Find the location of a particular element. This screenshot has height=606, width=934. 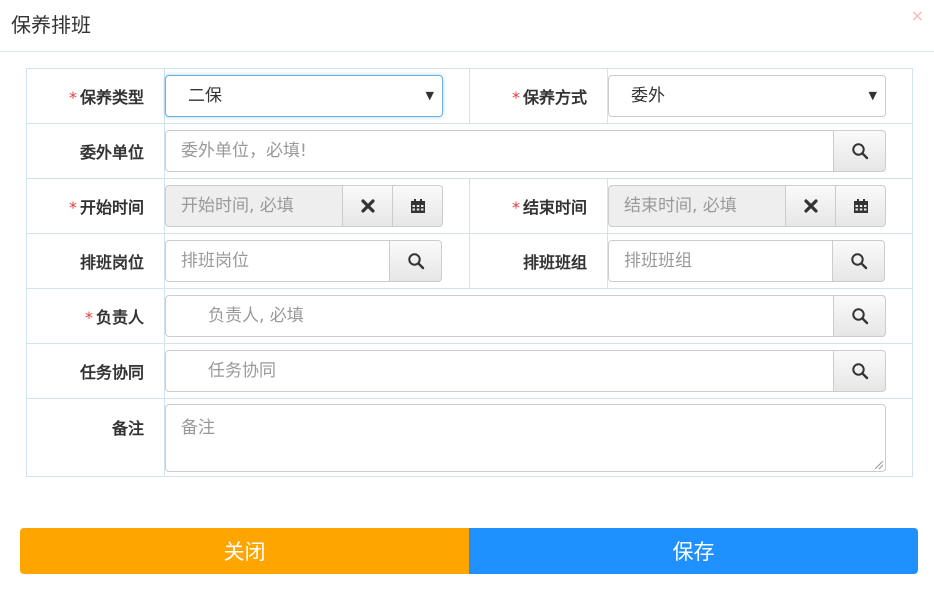

start-time-cell: 开始时间, 必填 is located at coordinates (317, 206).